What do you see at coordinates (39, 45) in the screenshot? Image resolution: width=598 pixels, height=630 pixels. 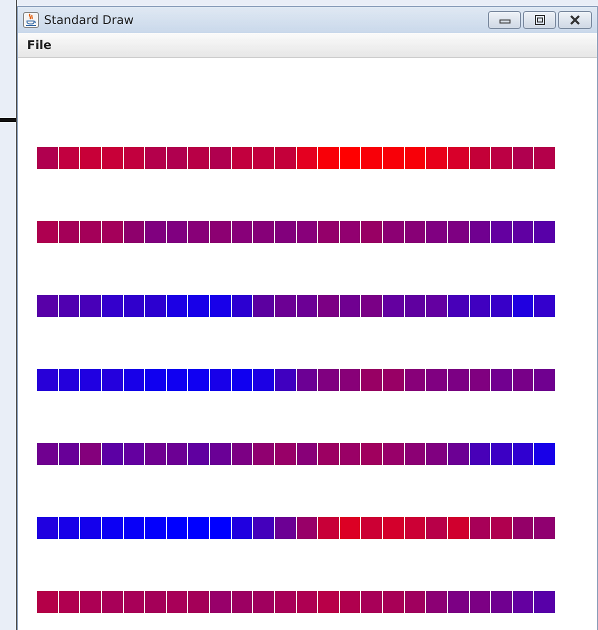 I see `menu-item: File` at bounding box center [39, 45].